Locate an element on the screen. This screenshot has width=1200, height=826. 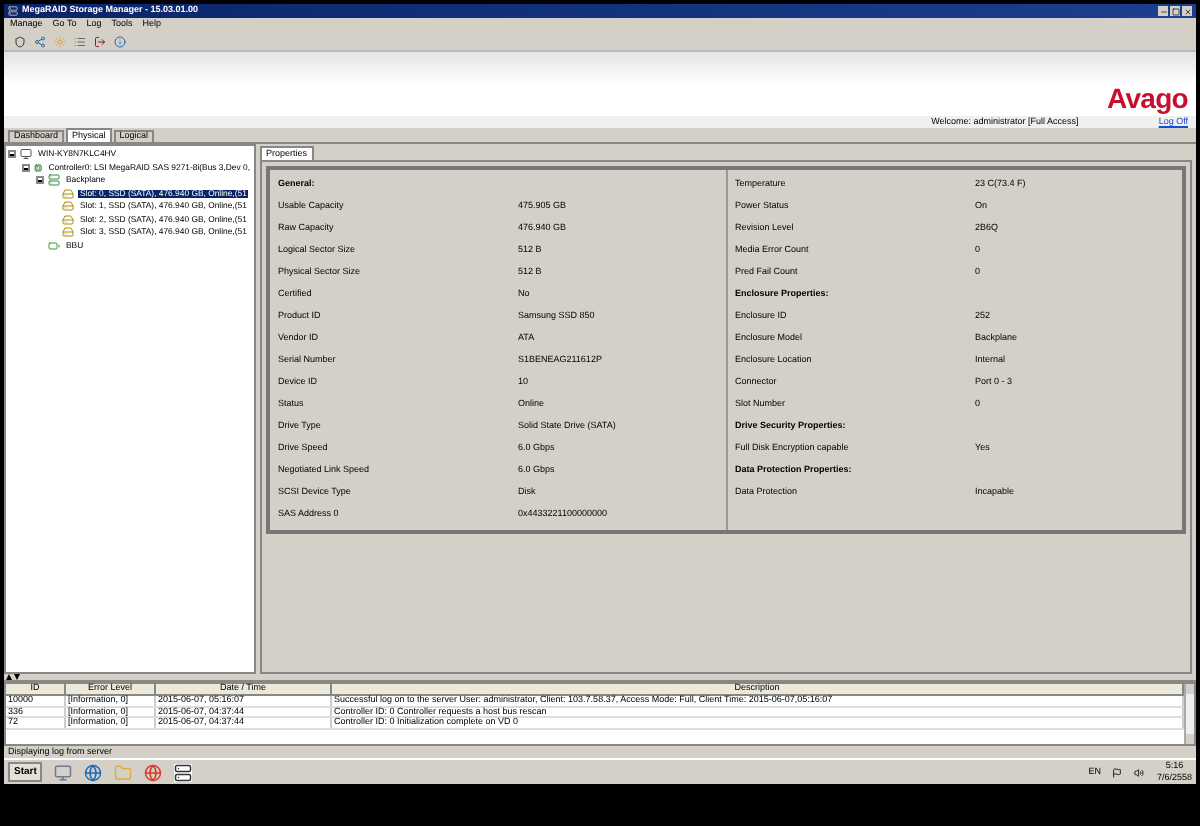
minimize-button is located at coordinates (1163, 11).